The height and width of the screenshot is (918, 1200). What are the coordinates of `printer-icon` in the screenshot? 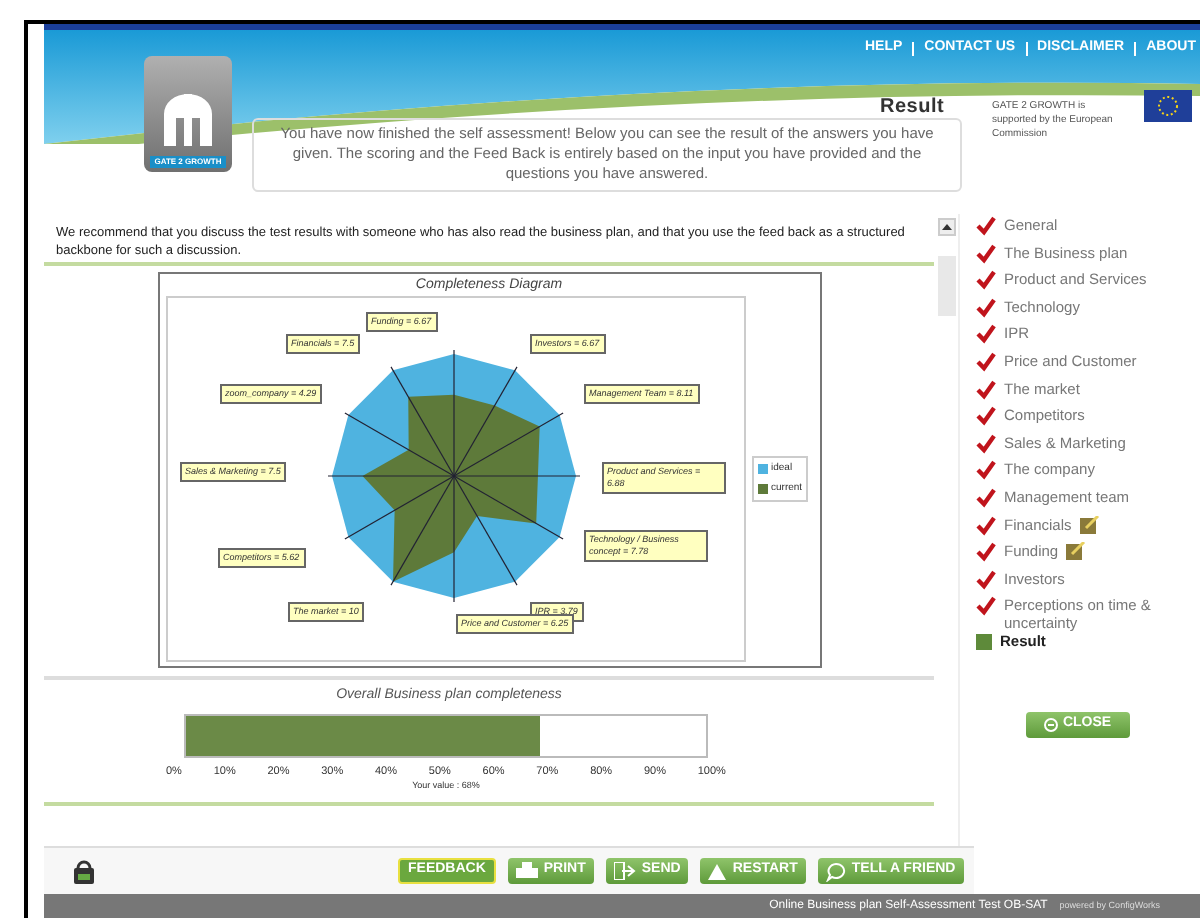 It's located at (526, 871).